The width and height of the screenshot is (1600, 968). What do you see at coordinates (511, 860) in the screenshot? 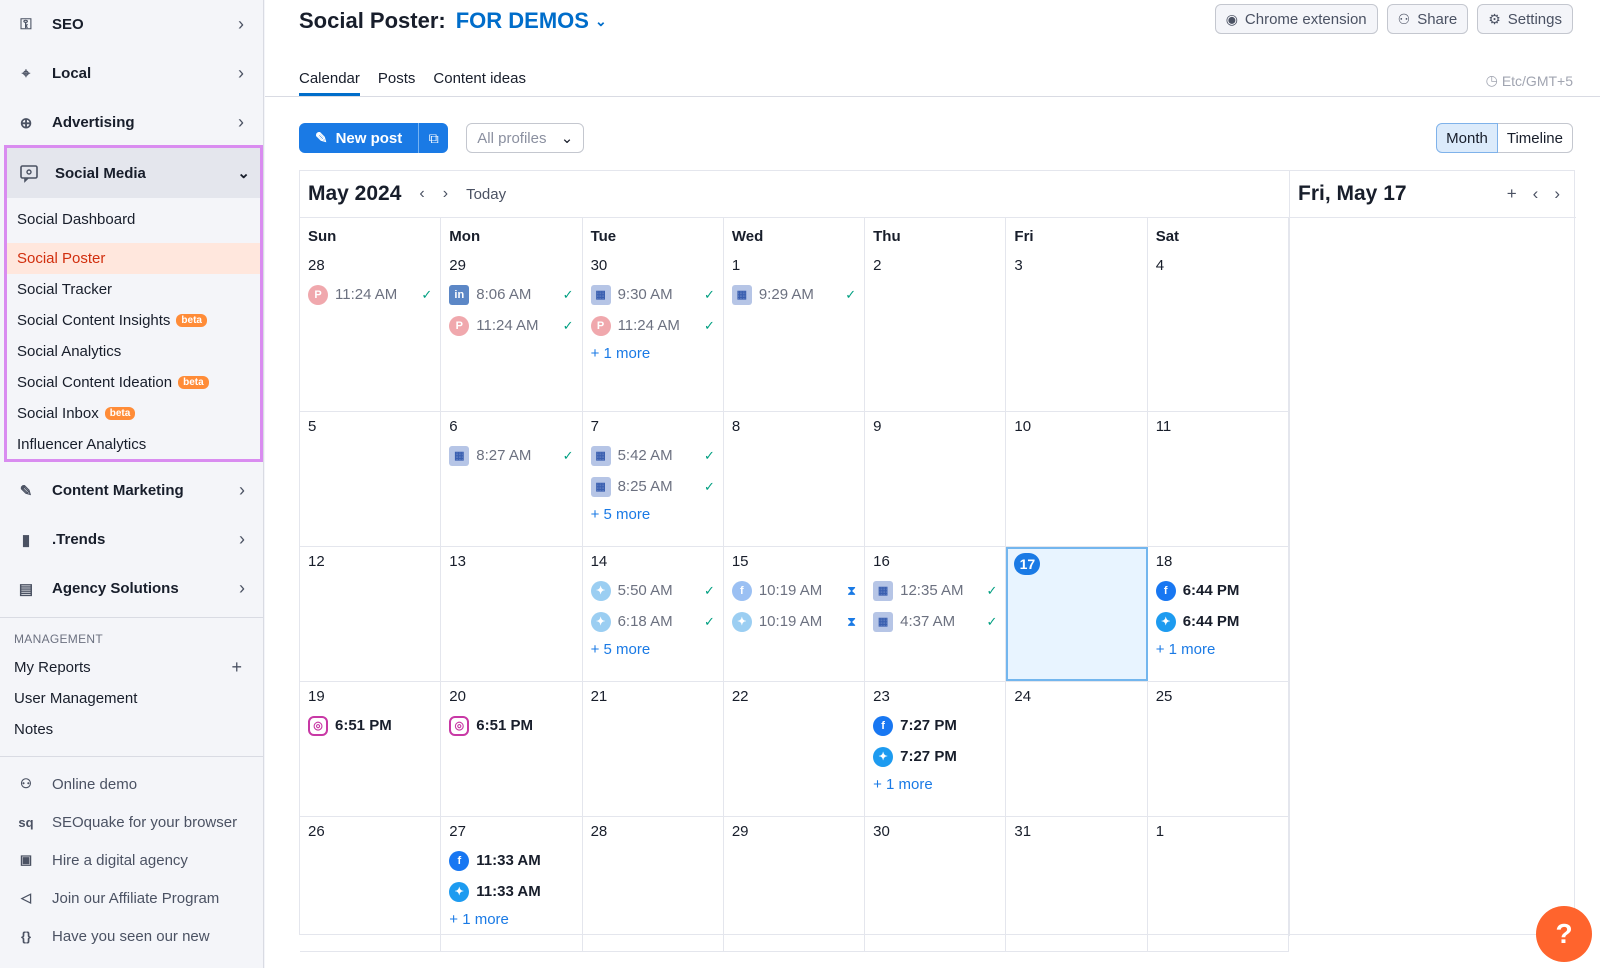
I see `scheduled-post: f 11:33 AM` at bounding box center [511, 860].